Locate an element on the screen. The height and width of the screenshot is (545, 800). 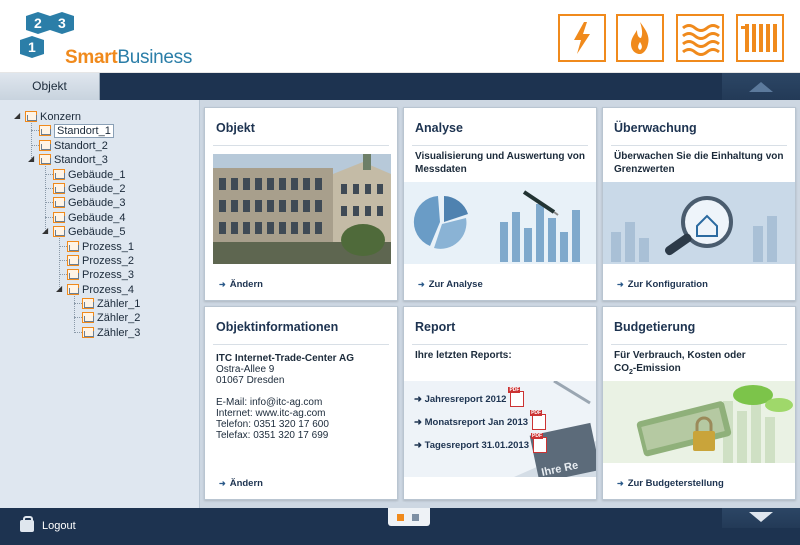
tree-node-zaehler-2: Zähler_2 is located at coordinates (111, 317).